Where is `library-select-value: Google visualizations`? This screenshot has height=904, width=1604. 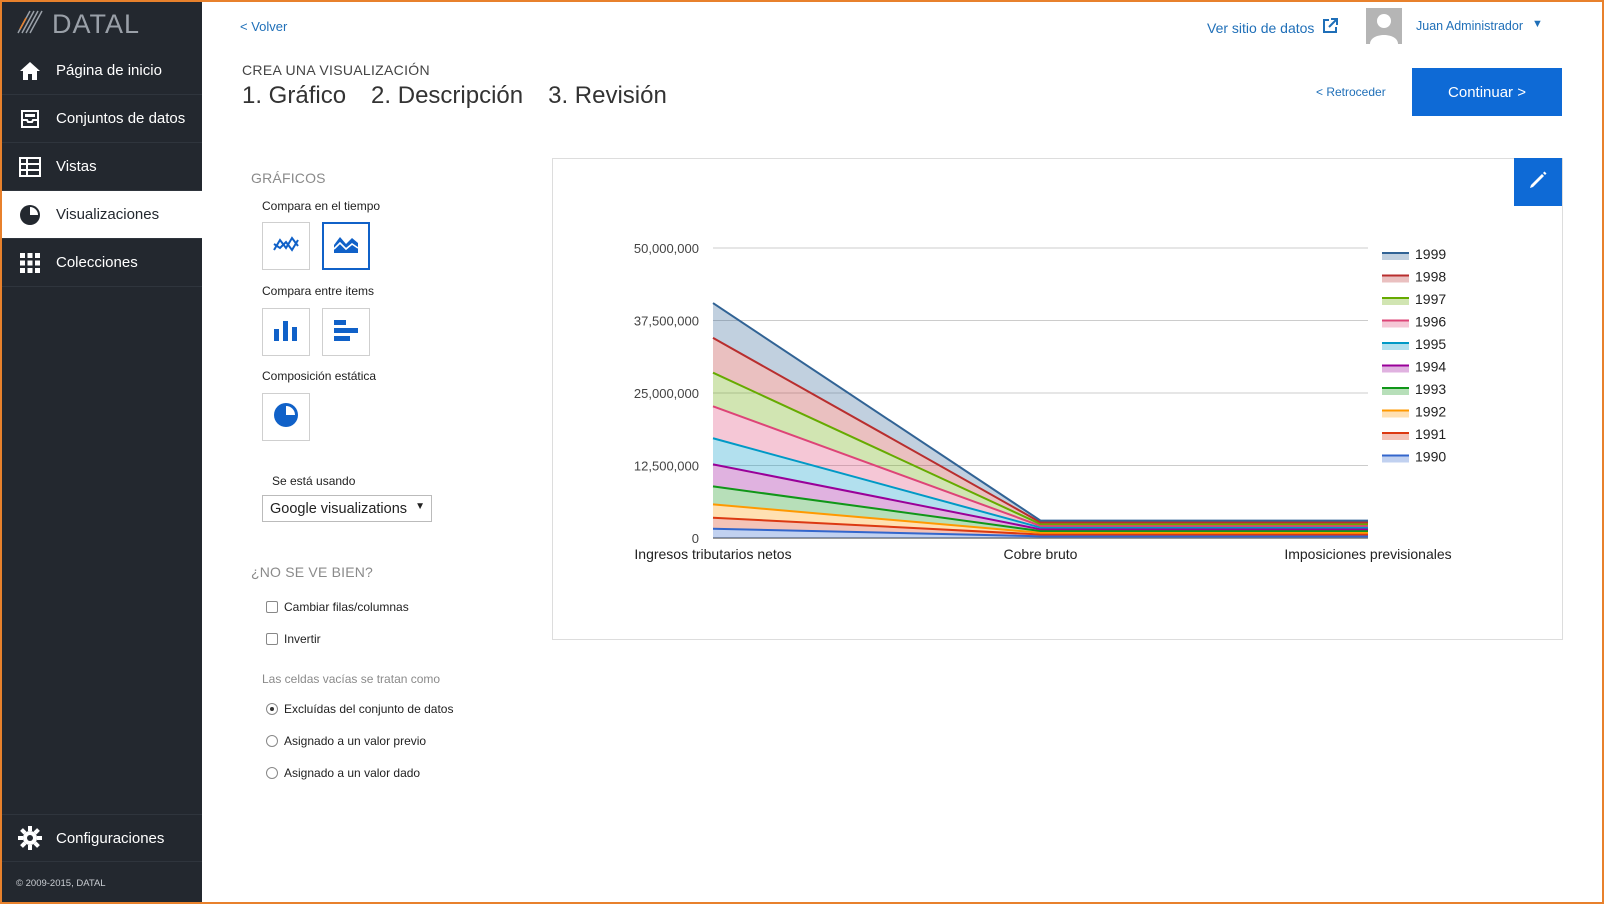 library-select-value: Google visualizations is located at coordinates (339, 508).